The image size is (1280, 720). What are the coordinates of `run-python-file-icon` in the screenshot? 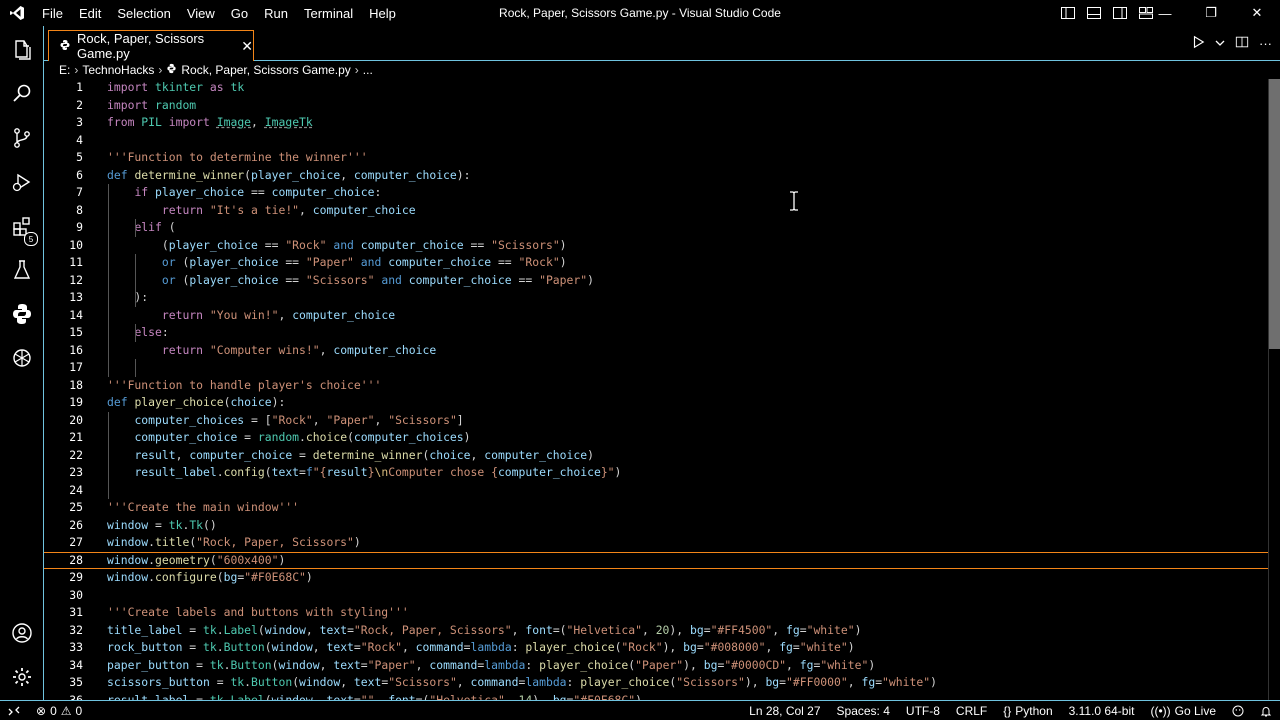 It's located at (1198, 43).